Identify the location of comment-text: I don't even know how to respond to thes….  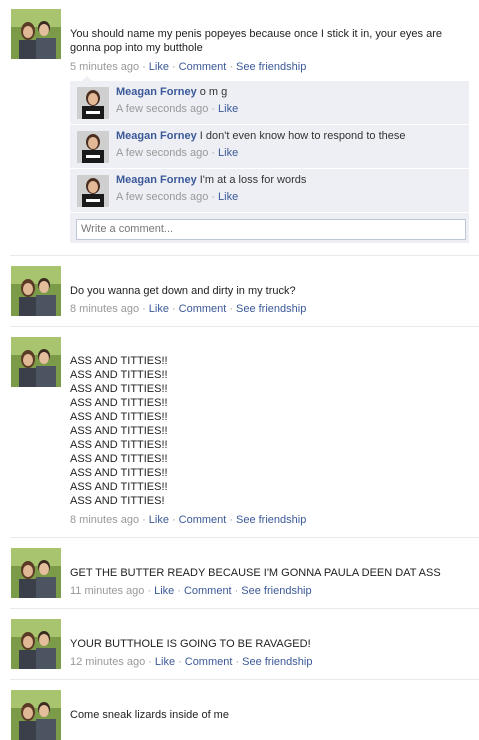
(302, 136).